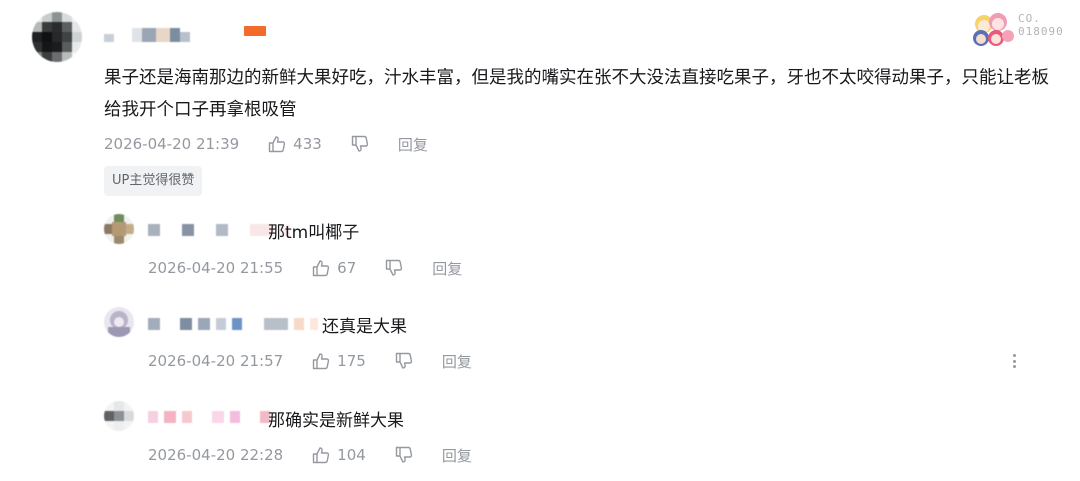 This screenshot has width=1080, height=481. Describe the element at coordinates (216, 361) in the screenshot. I see `timestamp: 2026-04-20 21:57` at that location.